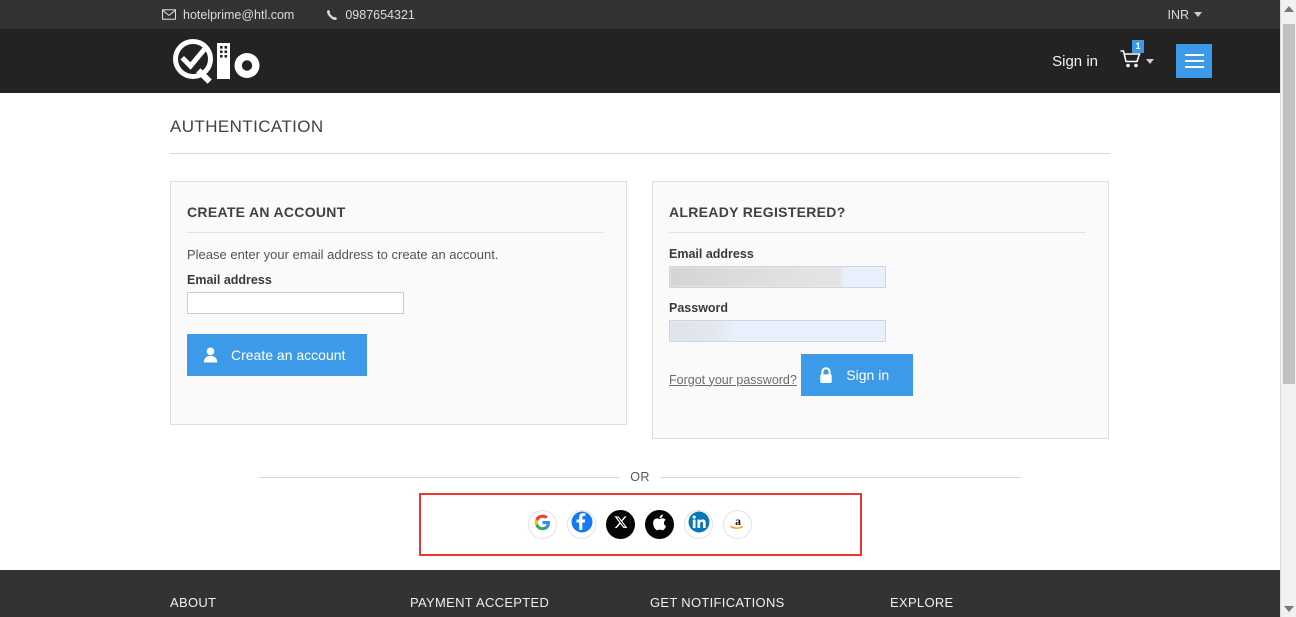 This screenshot has height=617, width=1296. I want to click on scrollbar-down-arrow, so click(1288, 608).